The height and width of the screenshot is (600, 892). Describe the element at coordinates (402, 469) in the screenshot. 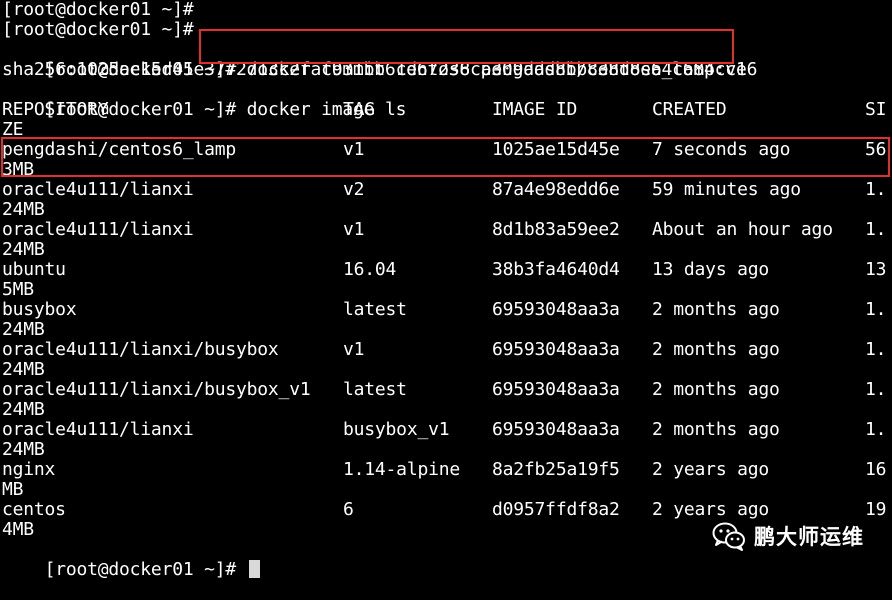

I see `cell-tag: 1.14-alpine` at that location.